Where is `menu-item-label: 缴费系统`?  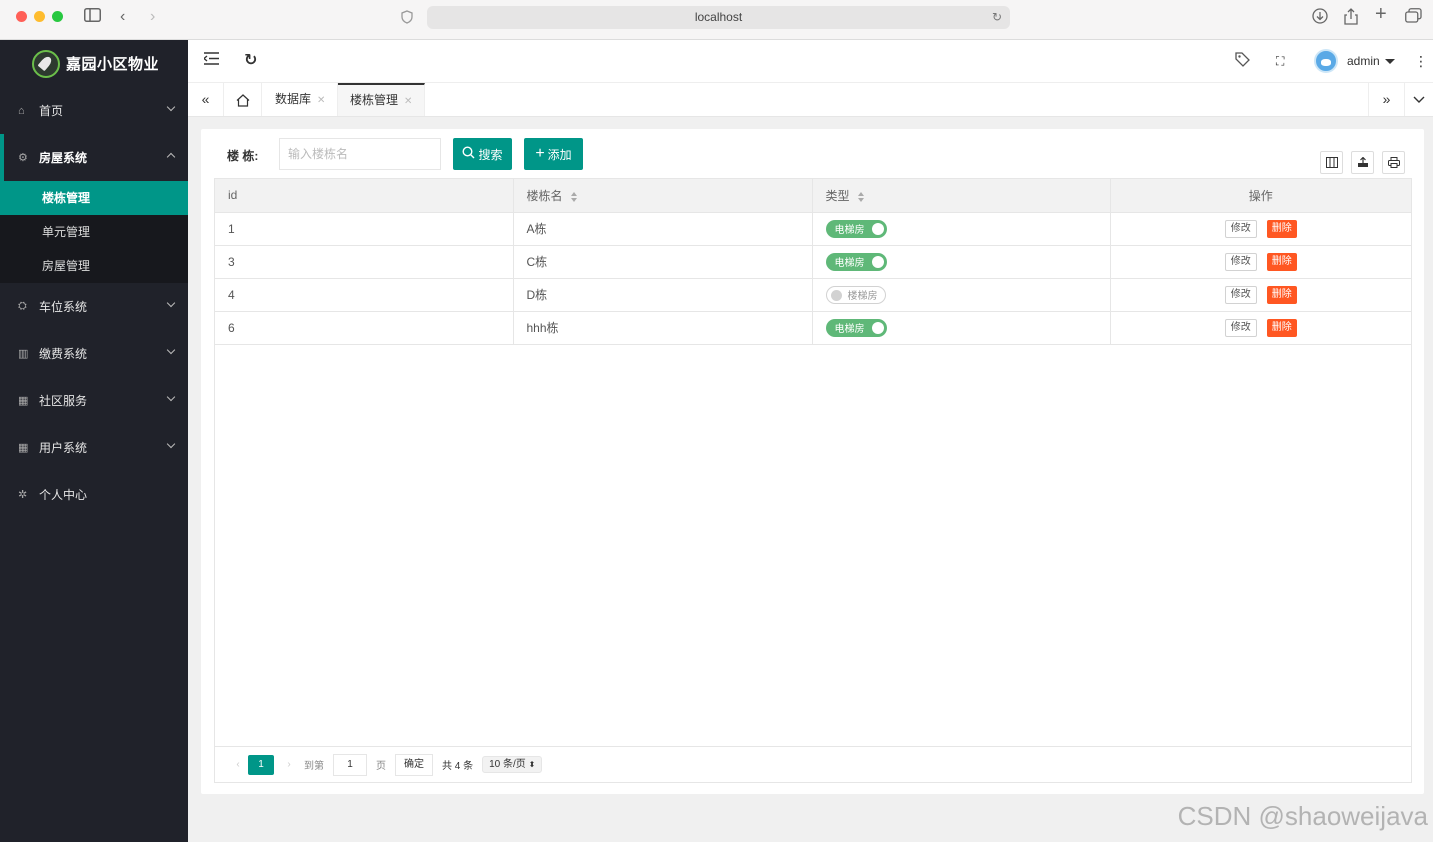 menu-item-label: 缴费系统 is located at coordinates (63, 354).